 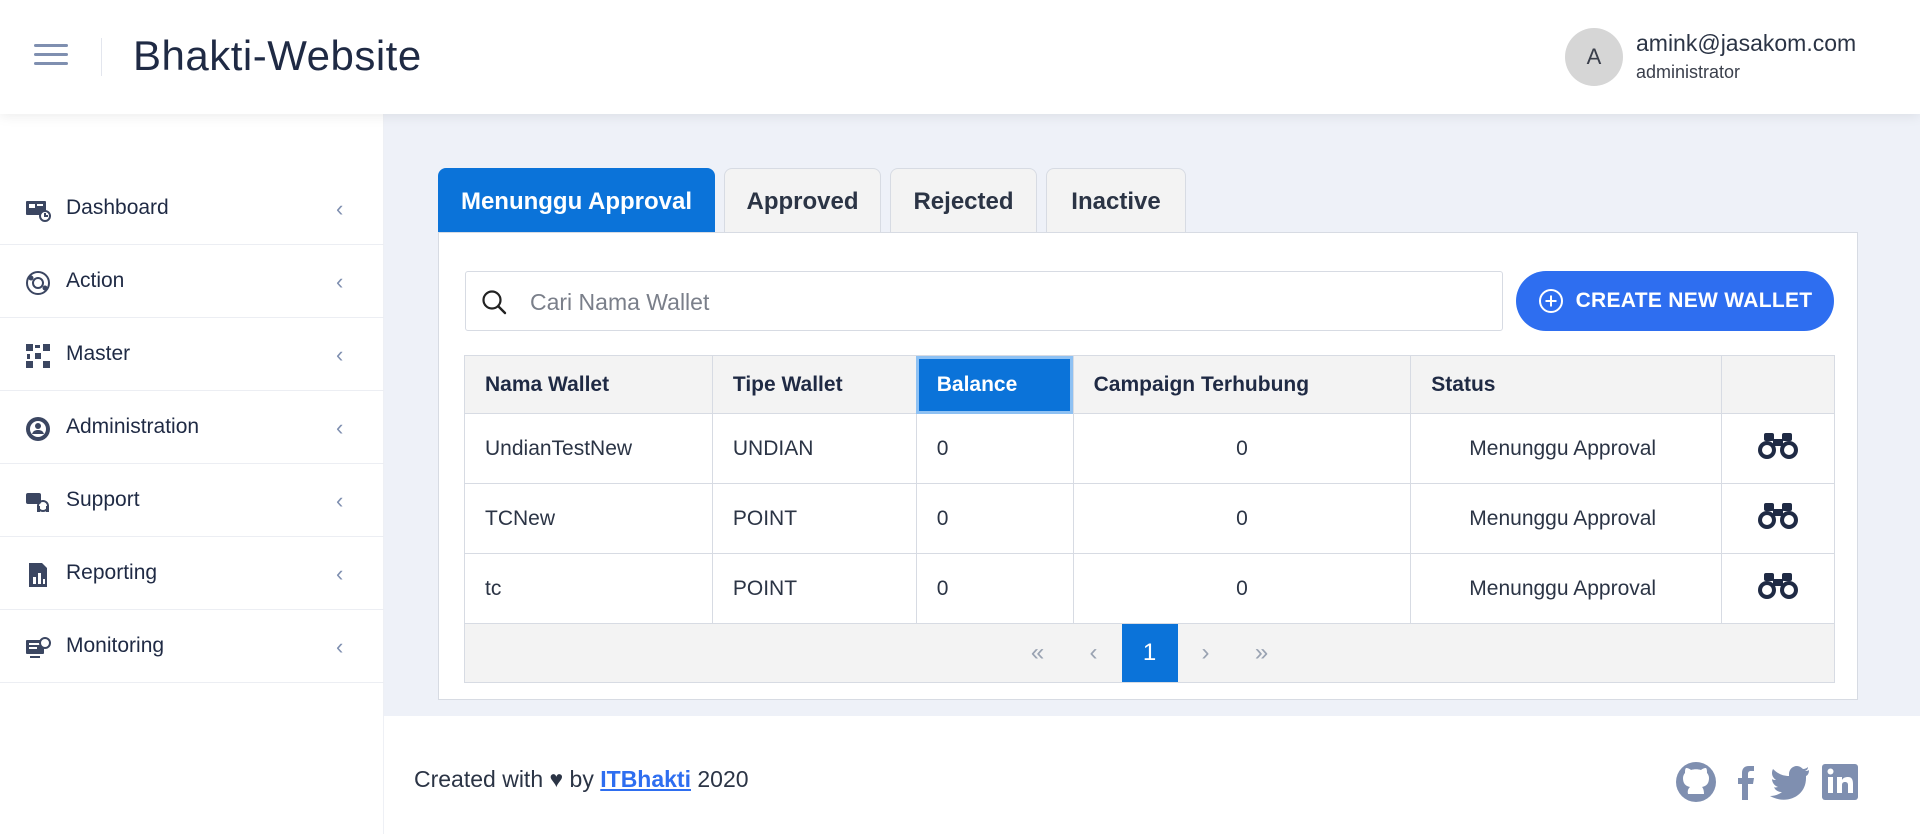 I want to click on sidebar-item-dashboard: Dashboard ‹, so click(x=192, y=208).